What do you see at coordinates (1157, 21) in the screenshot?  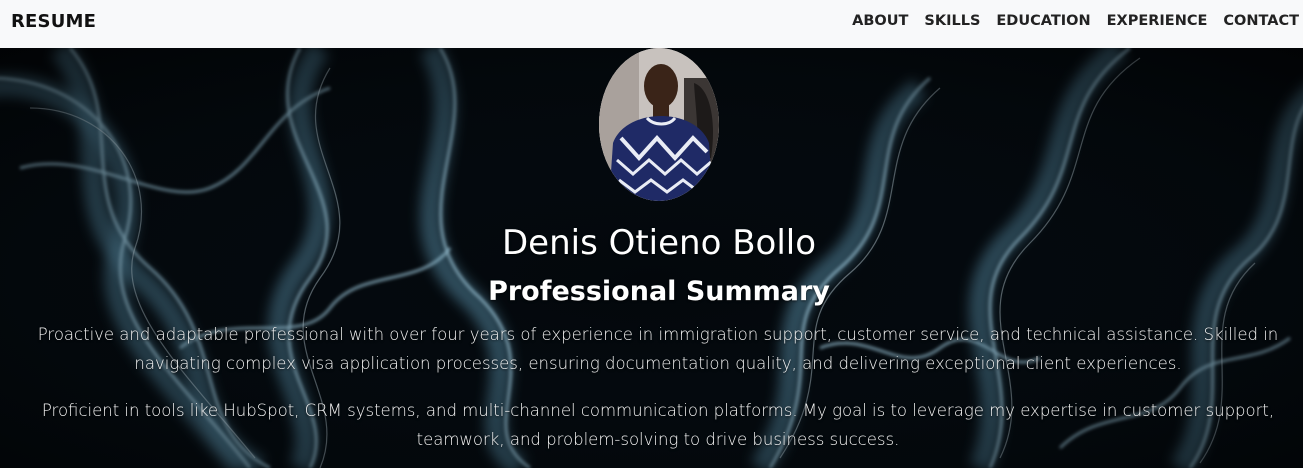 I see `nav-link-experience: EXPERIENCE` at bounding box center [1157, 21].